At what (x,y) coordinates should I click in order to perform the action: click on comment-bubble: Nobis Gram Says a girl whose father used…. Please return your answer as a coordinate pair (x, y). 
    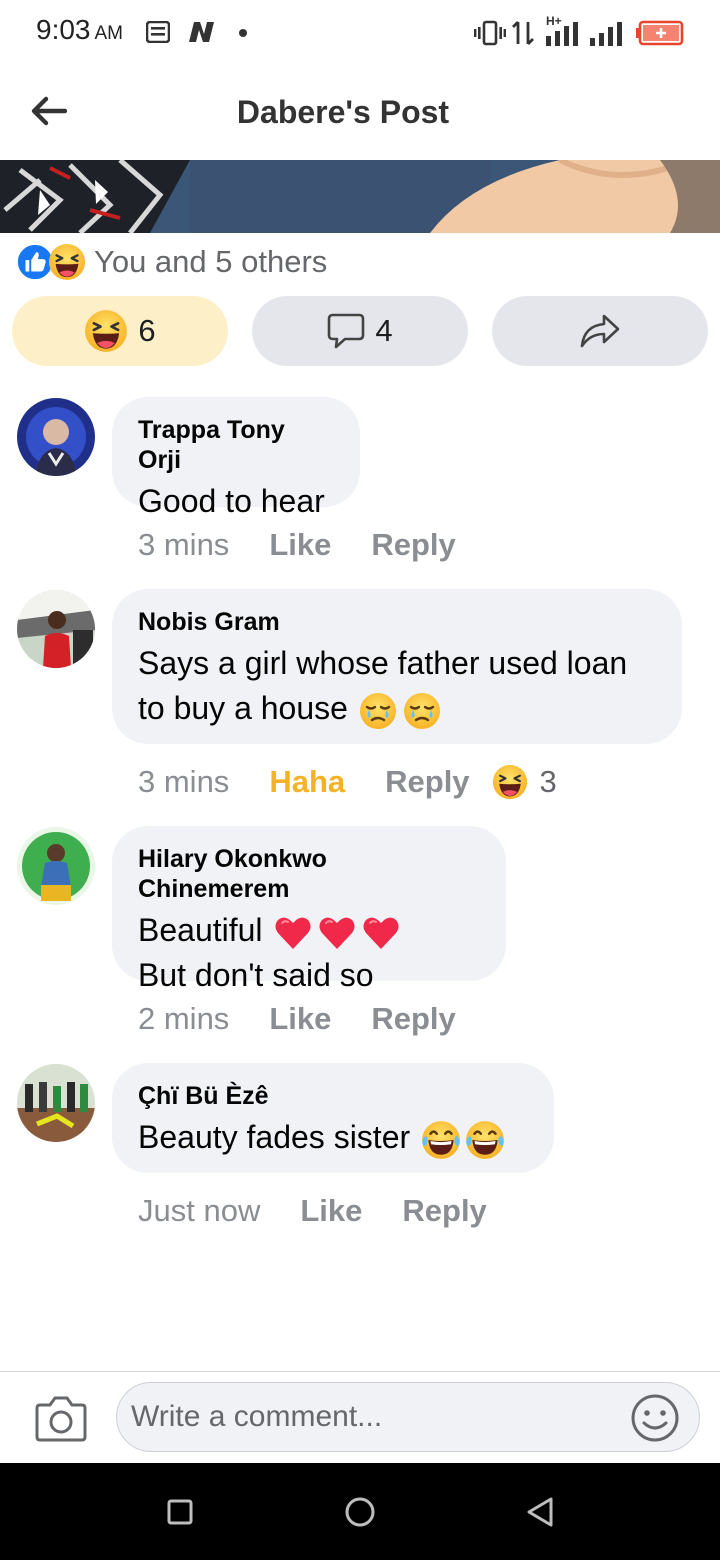
    Looking at the image, I should click on (397, 666).